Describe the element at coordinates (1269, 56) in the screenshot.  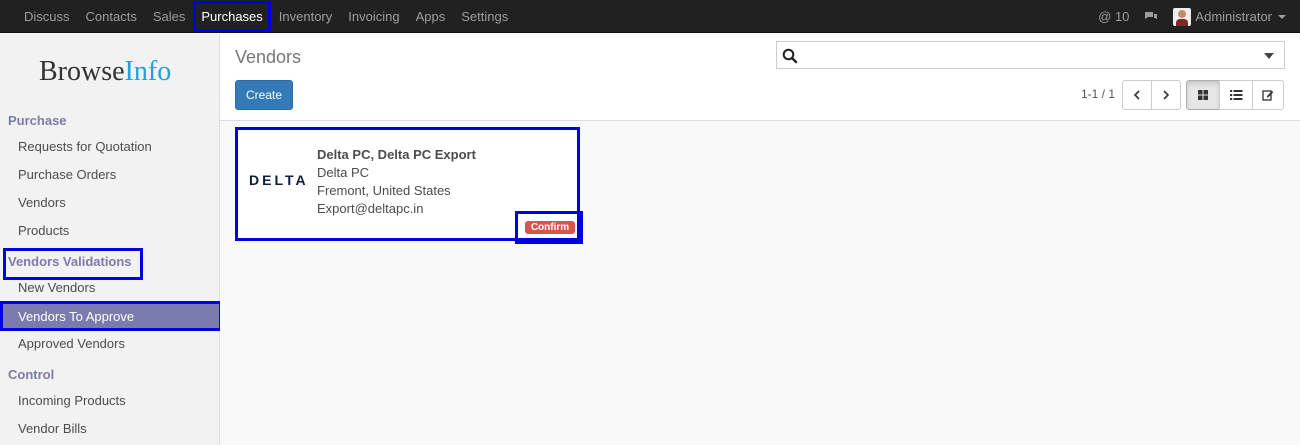
I see `search-options-toggle` at that location.